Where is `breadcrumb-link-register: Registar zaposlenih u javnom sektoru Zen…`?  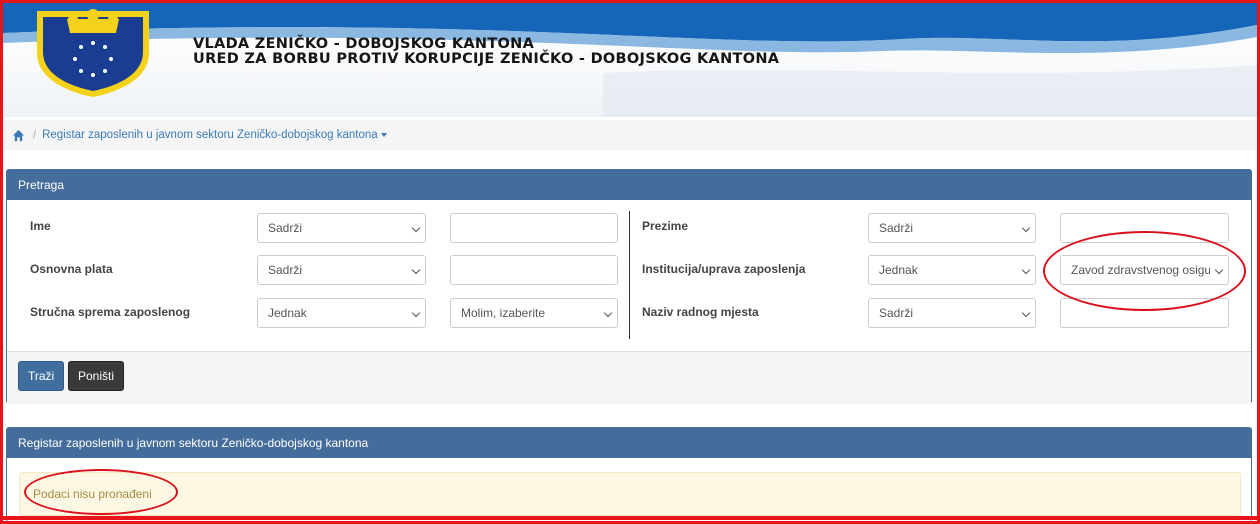
breadcrumb-link-register: Registar zaposlenih u javnom sektoru Zen… is located at coordinates (214, 135).